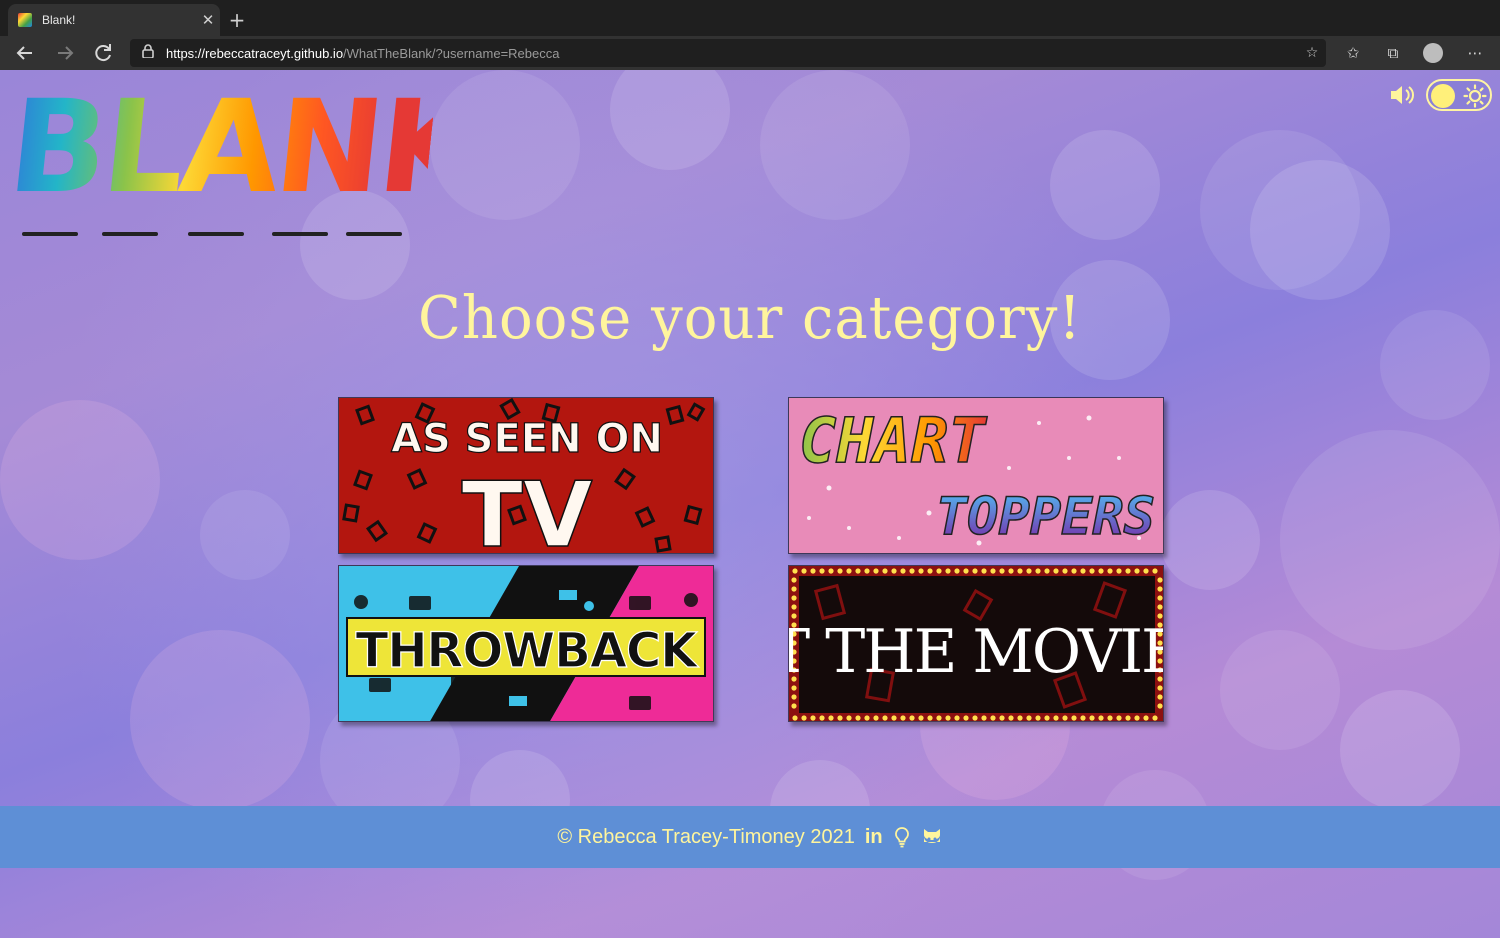 The image size is (1500, 938). I want to click on chart-card-title-top: CHART, so click(893, 440).